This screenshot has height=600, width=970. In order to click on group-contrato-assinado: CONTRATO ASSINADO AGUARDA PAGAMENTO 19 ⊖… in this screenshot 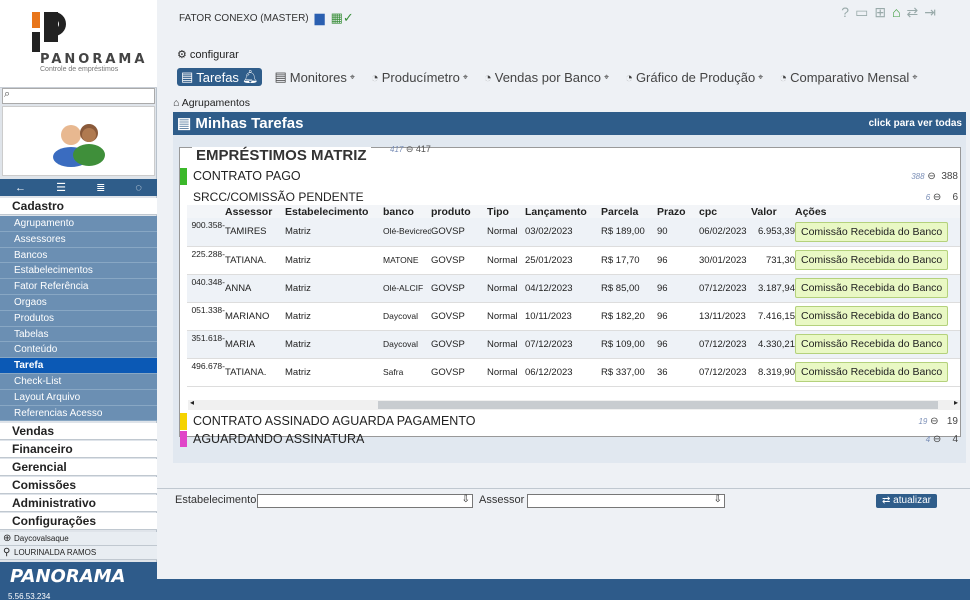, I will do `click(570, 421)`.